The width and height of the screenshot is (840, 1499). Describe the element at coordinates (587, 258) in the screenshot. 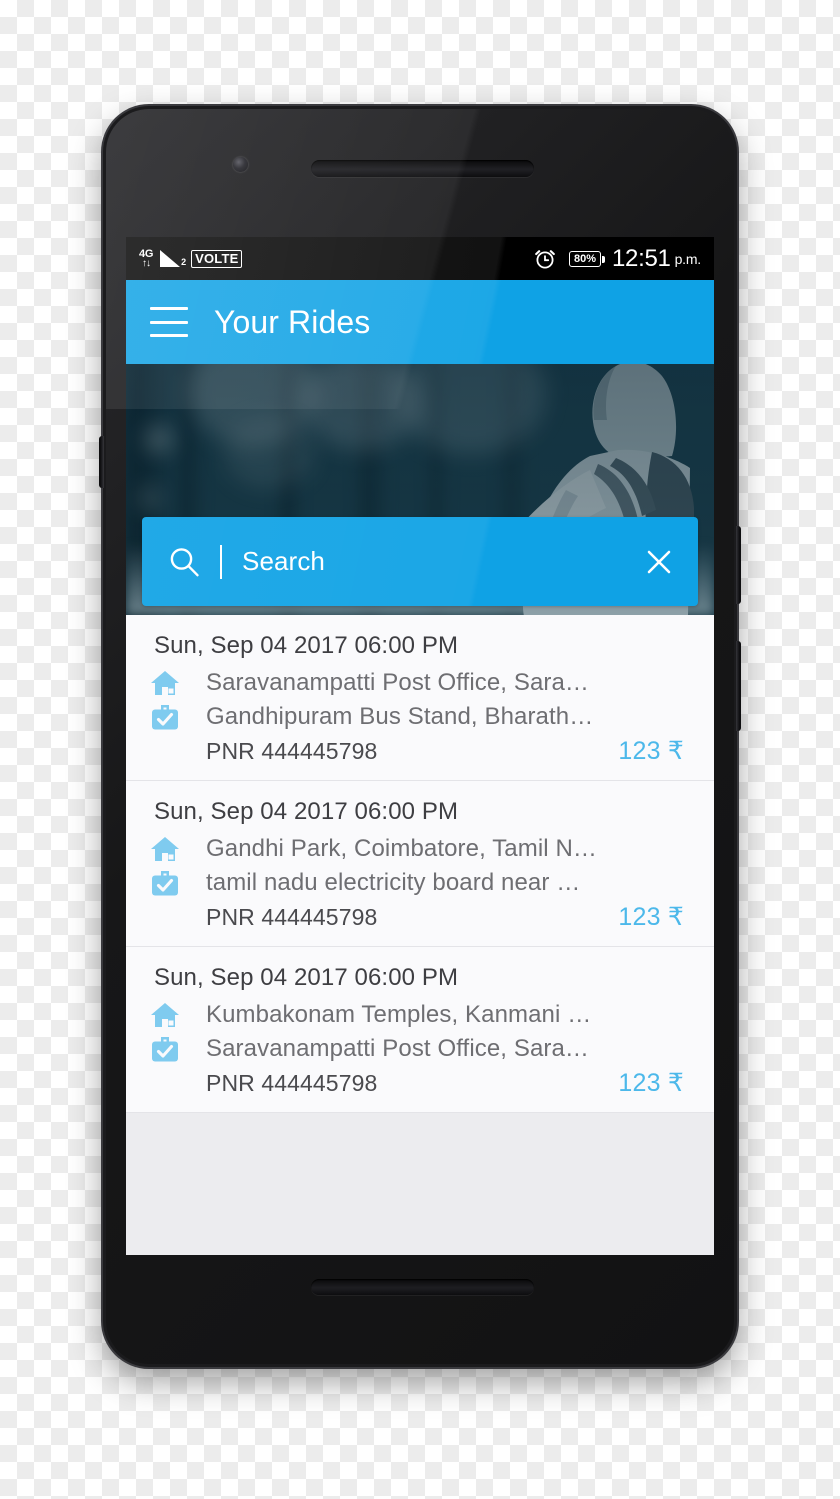

I see `battery-icon: 80%` at that location.